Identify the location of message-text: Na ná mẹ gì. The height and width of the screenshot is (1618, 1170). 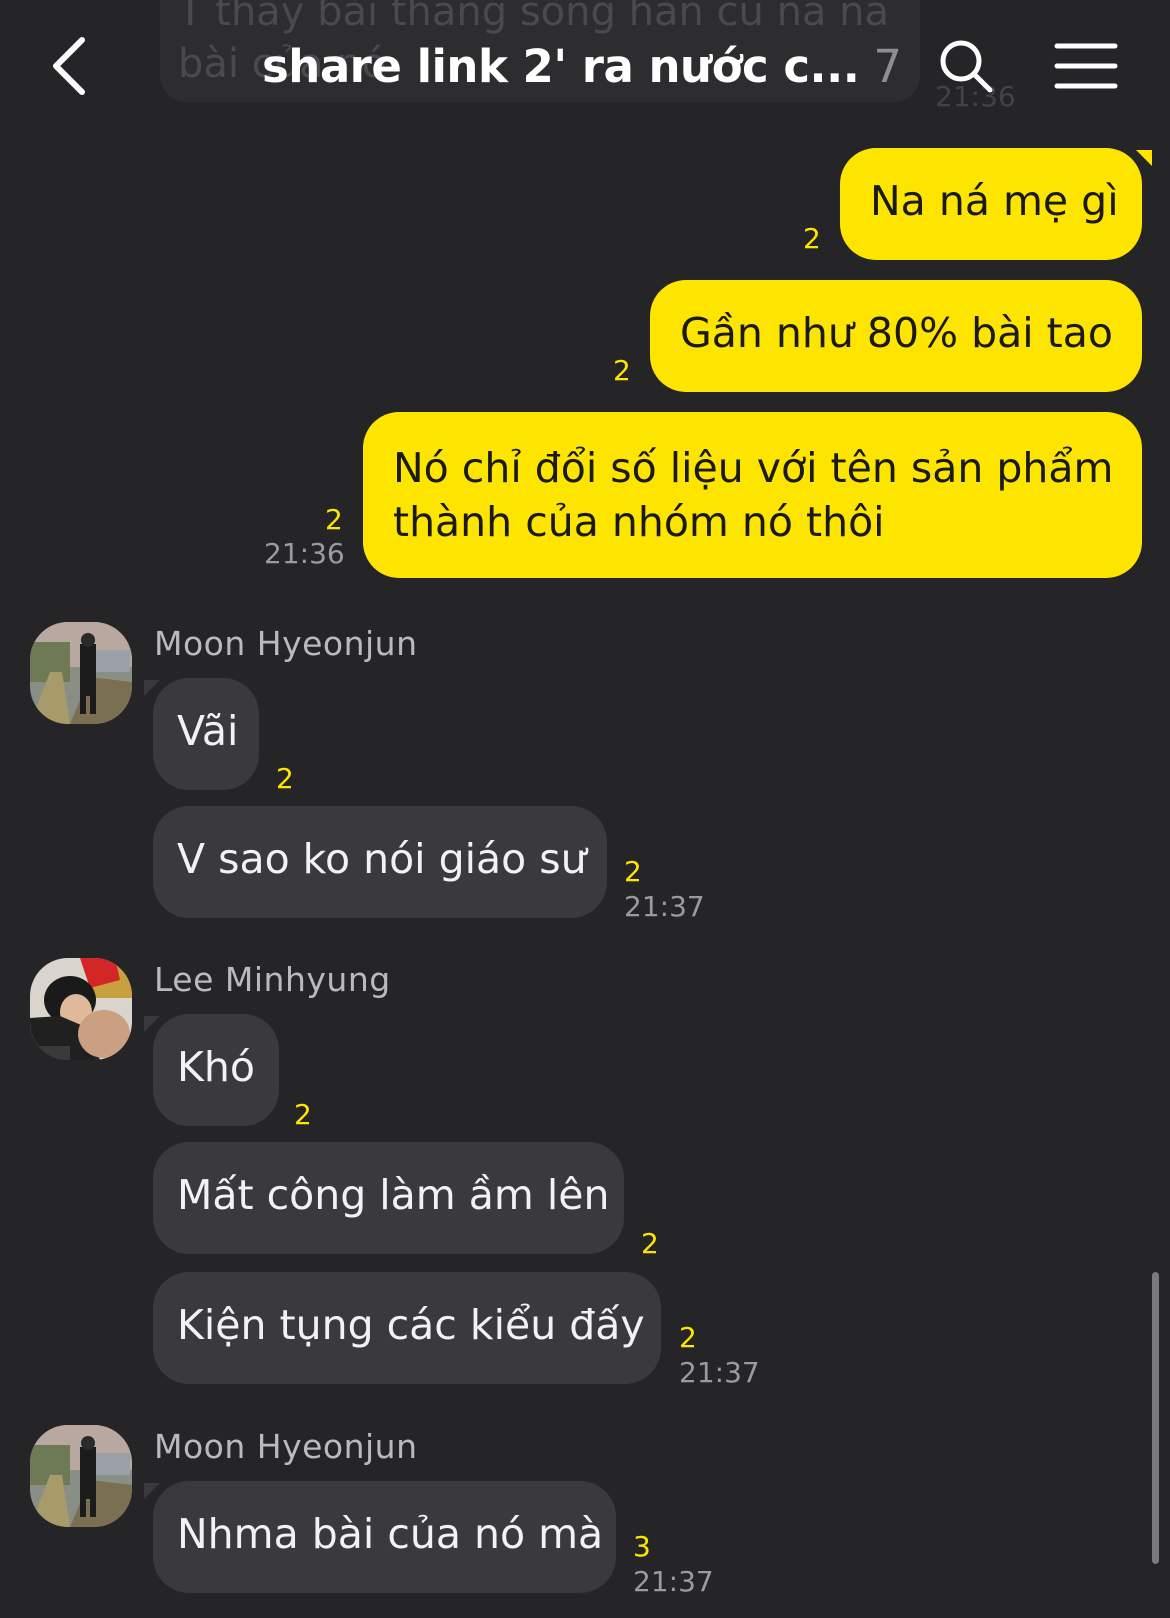
(994, 201).